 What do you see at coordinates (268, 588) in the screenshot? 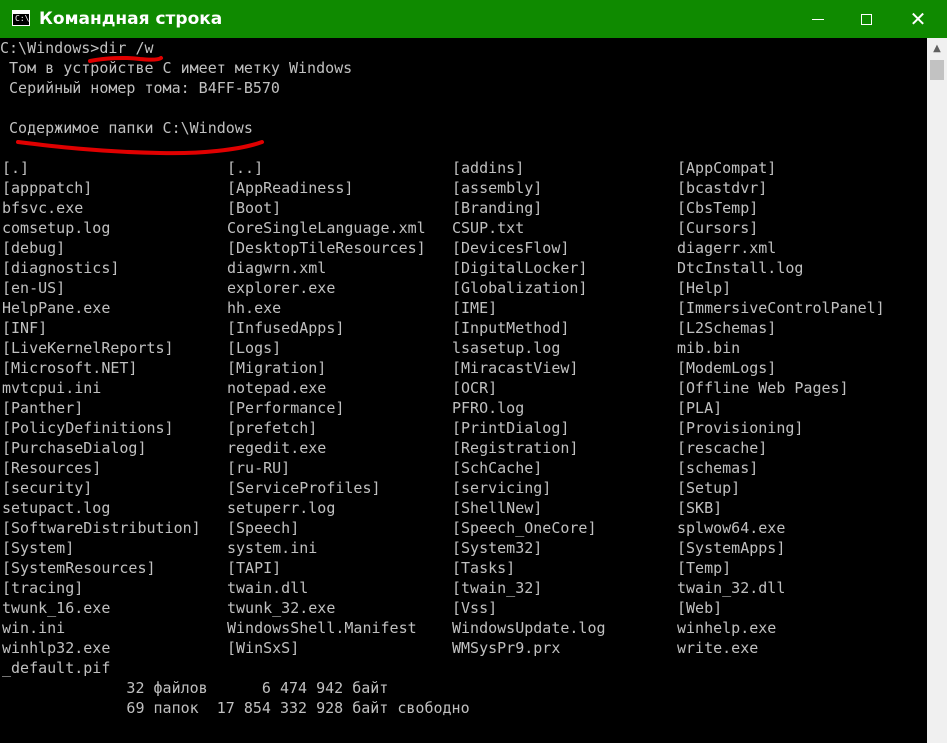
I see `listing-entry: twain.dll` at bounding box center [268, 588].